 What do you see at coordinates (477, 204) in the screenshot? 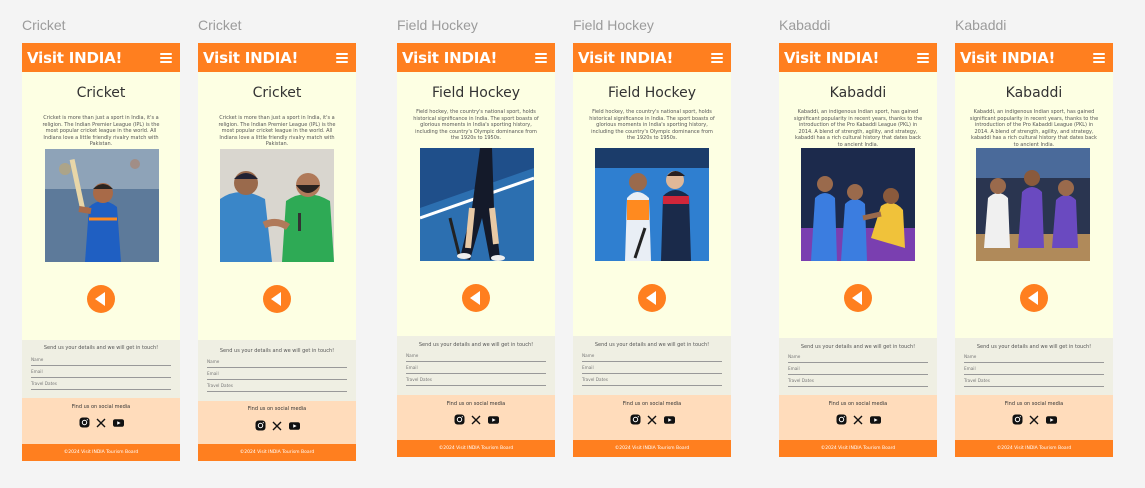
I see `hockey-photo` at bounding box center [477, 204].